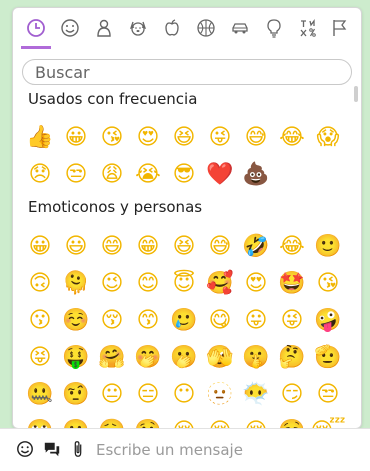 The image size is (370, 471). I want to click on scrollbar-thumb, so click(356, 94).